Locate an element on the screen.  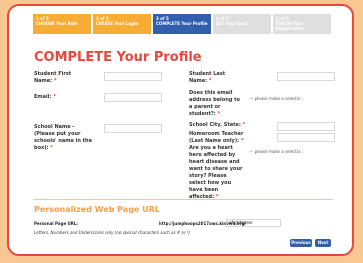
email-label: Email: * is located at coordinates (59, 97).